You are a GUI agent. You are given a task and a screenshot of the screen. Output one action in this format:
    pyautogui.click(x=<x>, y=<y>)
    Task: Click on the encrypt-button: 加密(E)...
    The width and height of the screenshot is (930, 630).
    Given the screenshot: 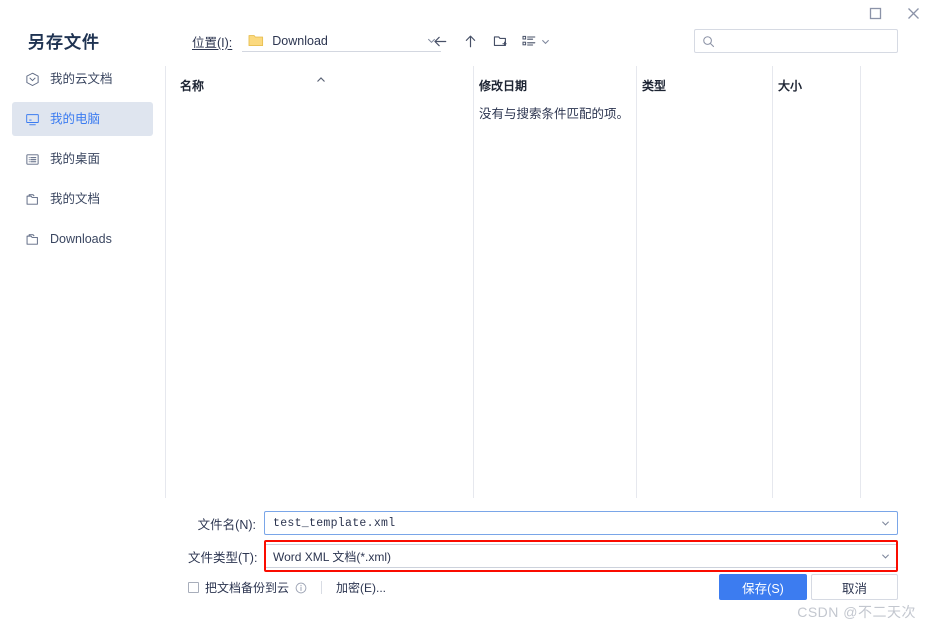 What is the action you would take?
    pyautogui.click(x=361, y=587)
    